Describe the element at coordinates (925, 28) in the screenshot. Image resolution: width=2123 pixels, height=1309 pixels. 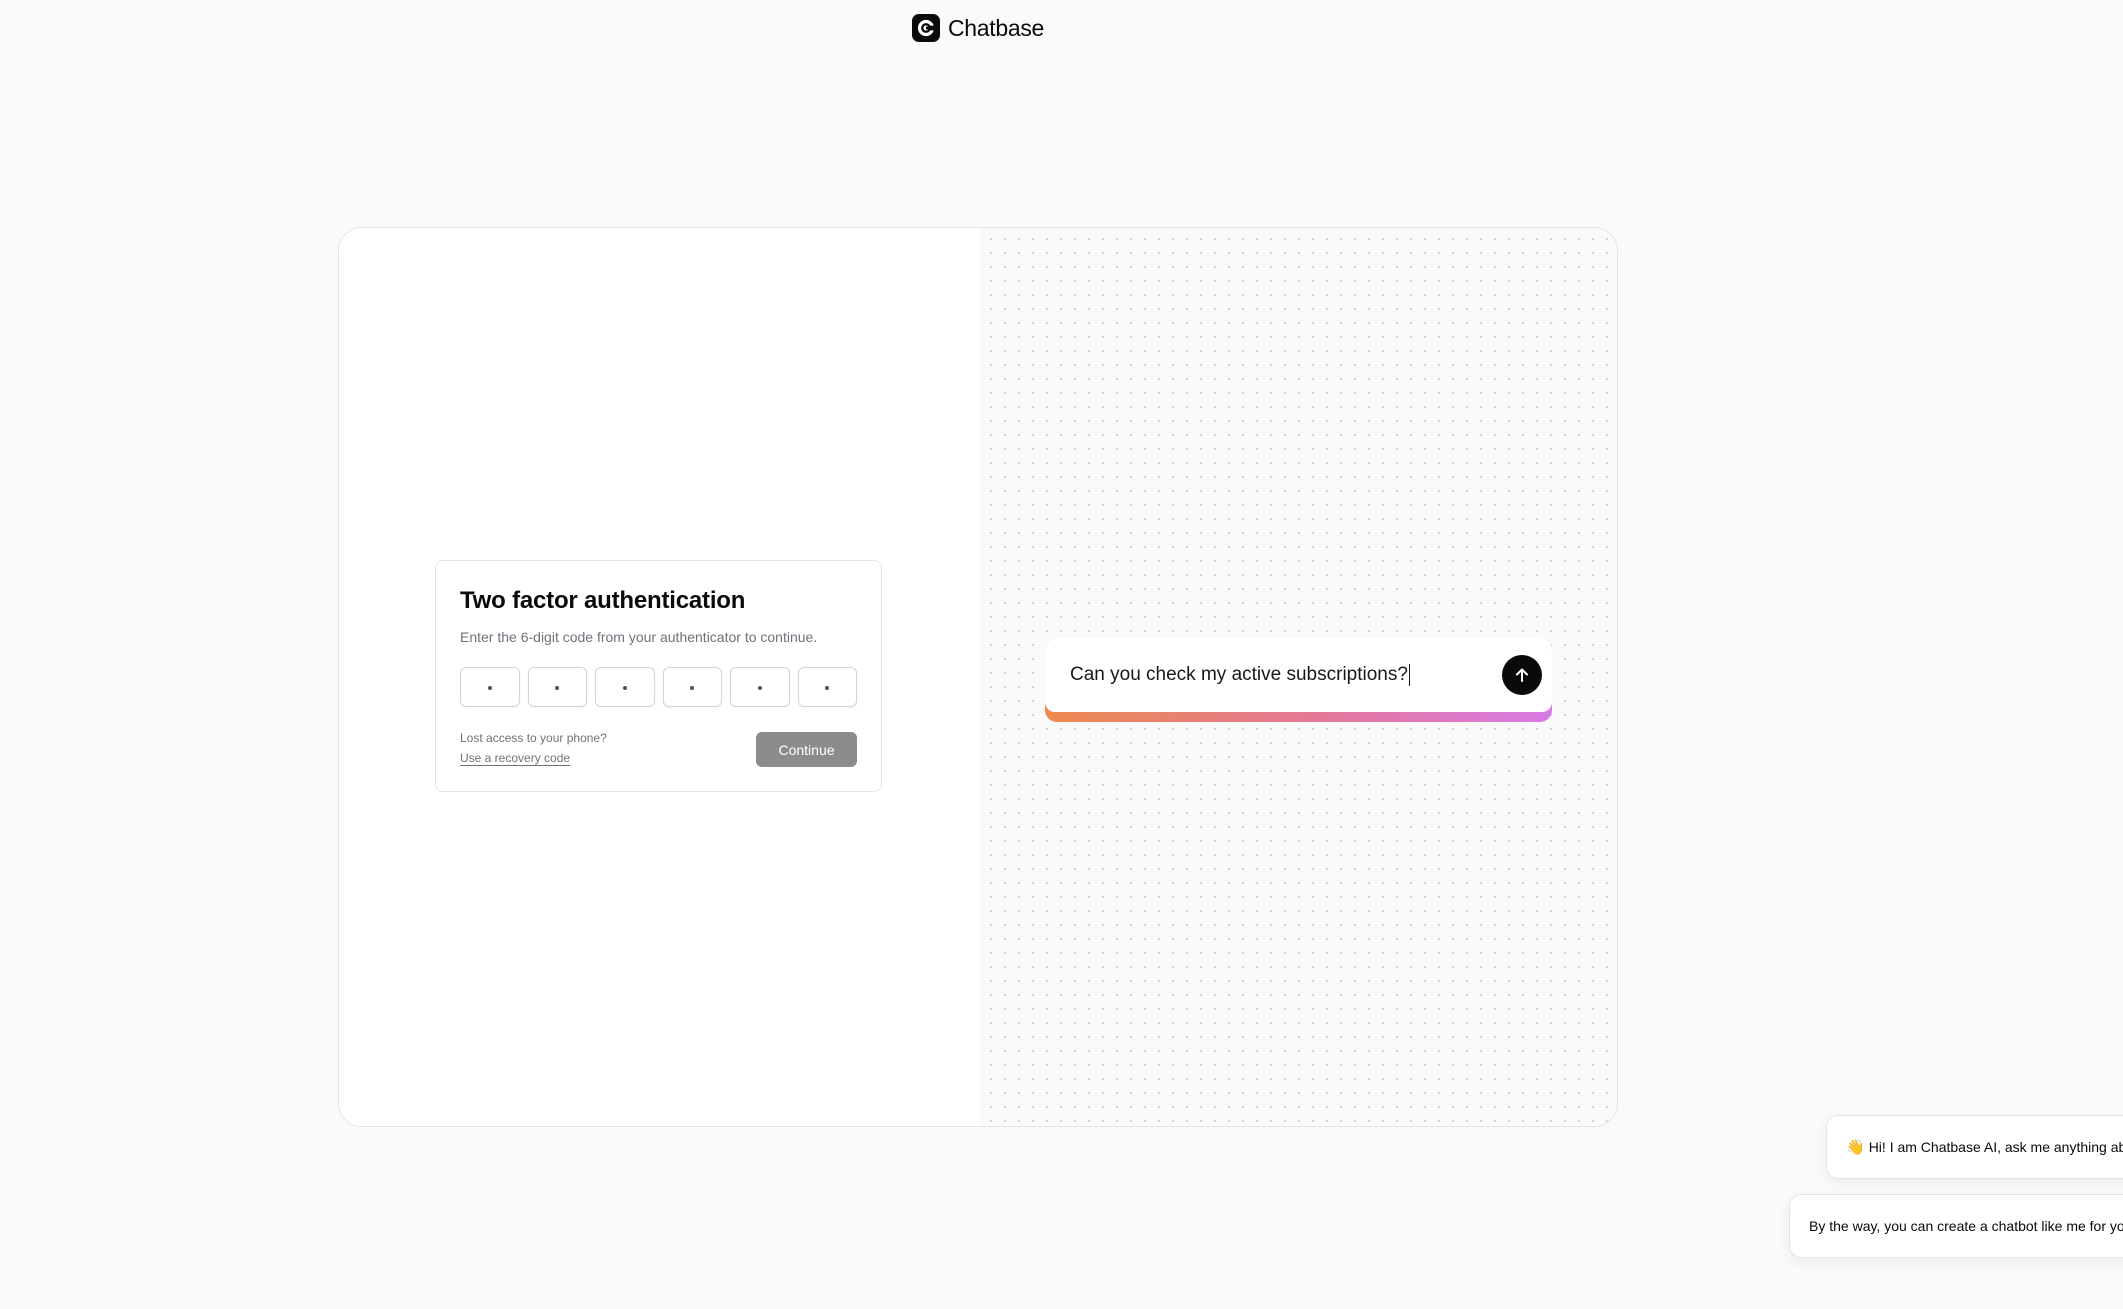
I see `chatbase-logo-icon` at that location.